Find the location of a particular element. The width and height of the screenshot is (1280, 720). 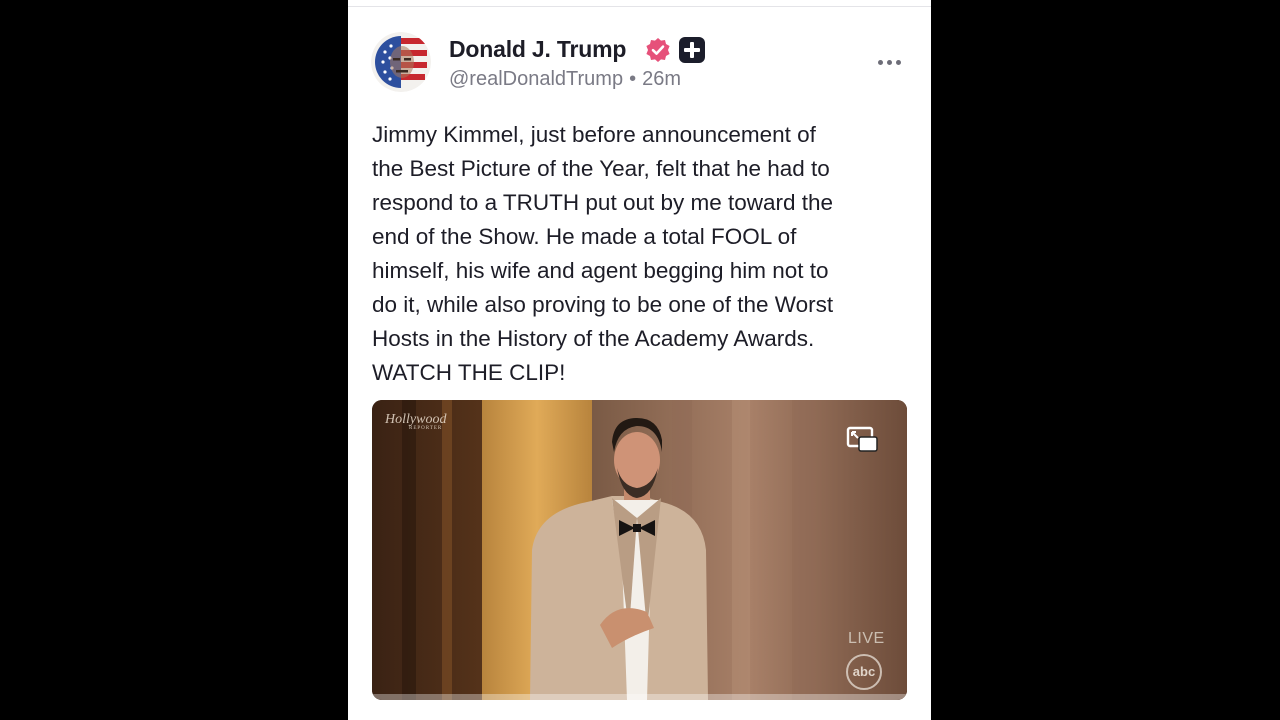

video-progress-bar is located at coordinates (639, 697).